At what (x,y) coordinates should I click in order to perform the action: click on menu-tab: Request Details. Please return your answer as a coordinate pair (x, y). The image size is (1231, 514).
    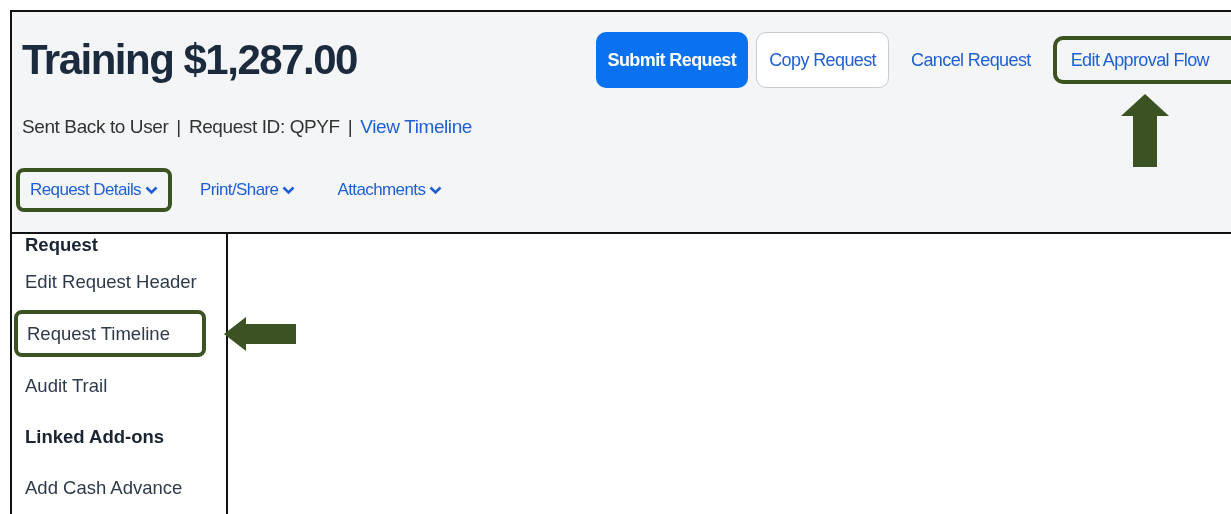
    Looking at the image, I should click on (94, 190).